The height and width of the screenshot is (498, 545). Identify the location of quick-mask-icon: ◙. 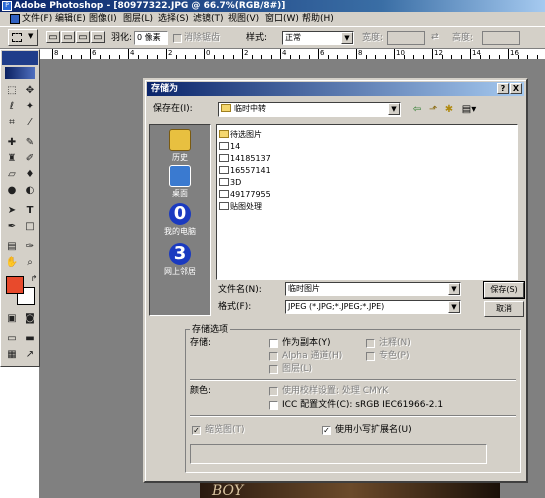
(30, 319).